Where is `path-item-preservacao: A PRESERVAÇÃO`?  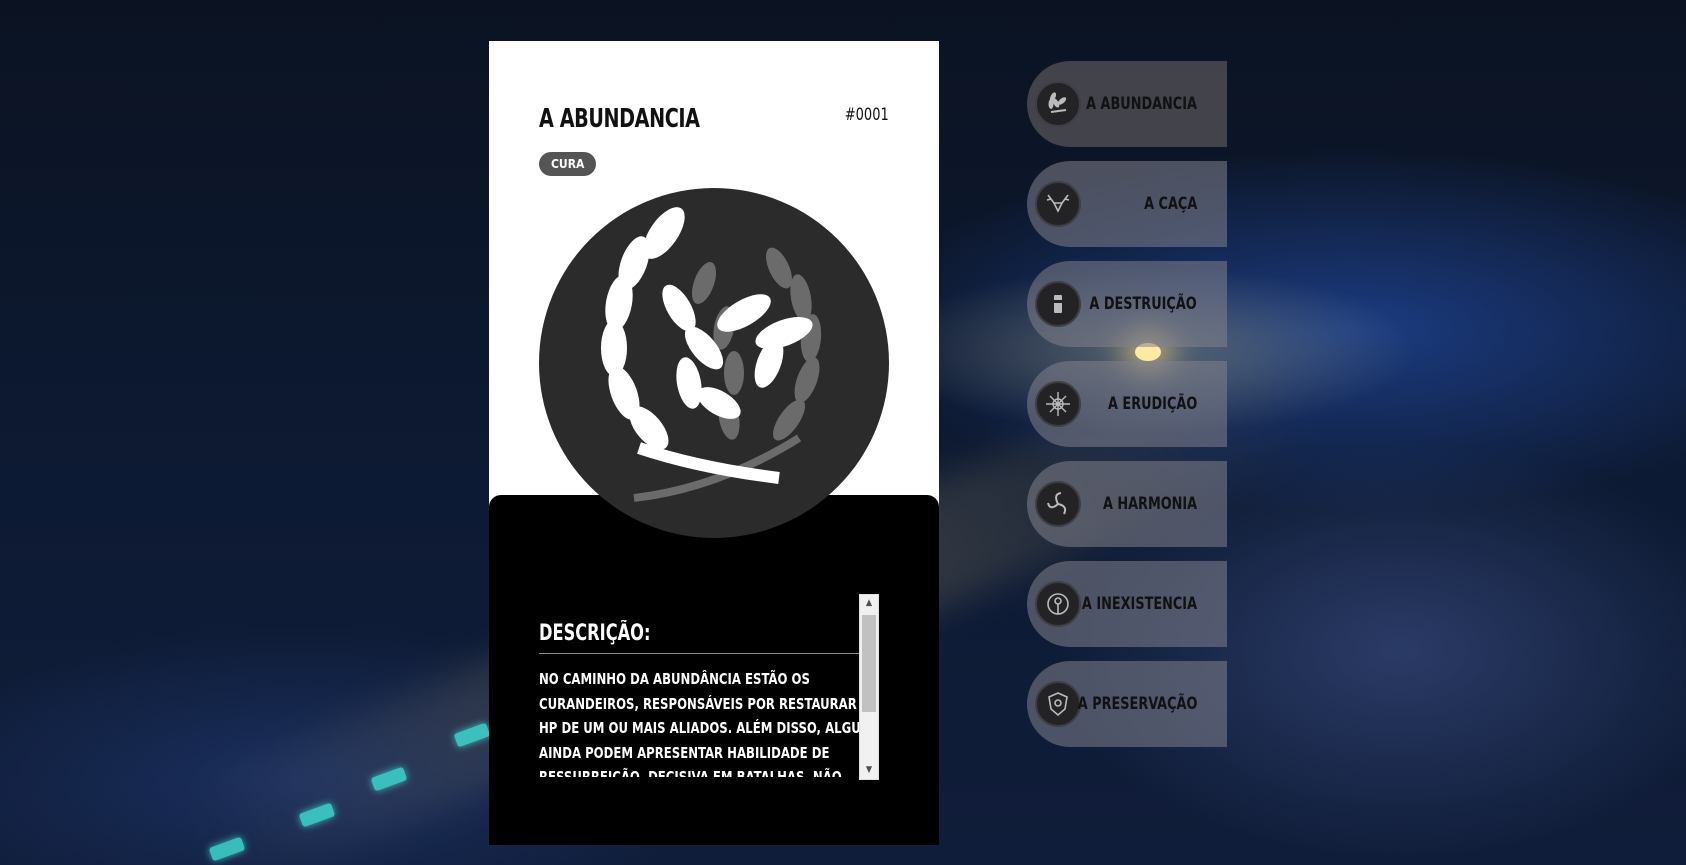
path-item-preservacao: A PRESERVAÇÃO is located at coordinates (1127, 704).